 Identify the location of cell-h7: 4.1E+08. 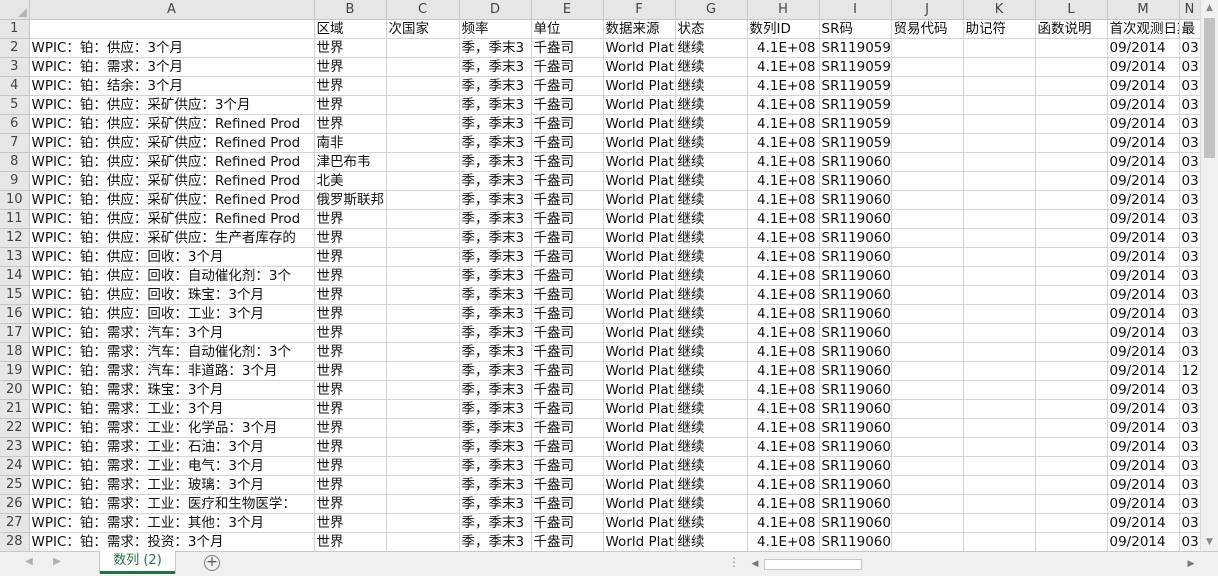
(783, 143).